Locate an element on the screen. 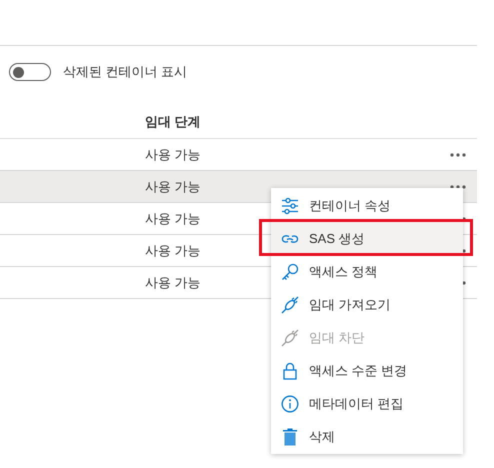  menu-item: SAS 생성 is located at coordinates (367, 238).